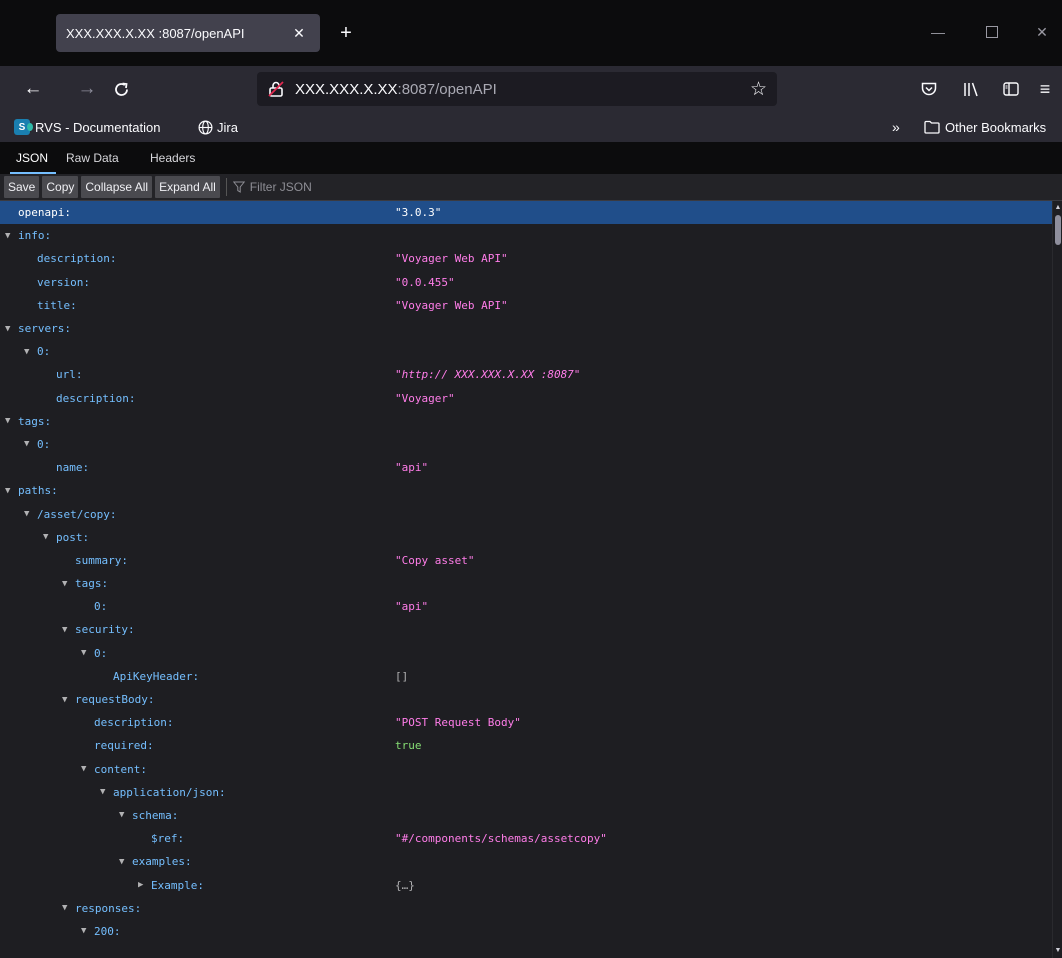  Describe the element at coordinates (117, 187) in the screenshot. I see `collapse-all-button: Collapse All` at that location.